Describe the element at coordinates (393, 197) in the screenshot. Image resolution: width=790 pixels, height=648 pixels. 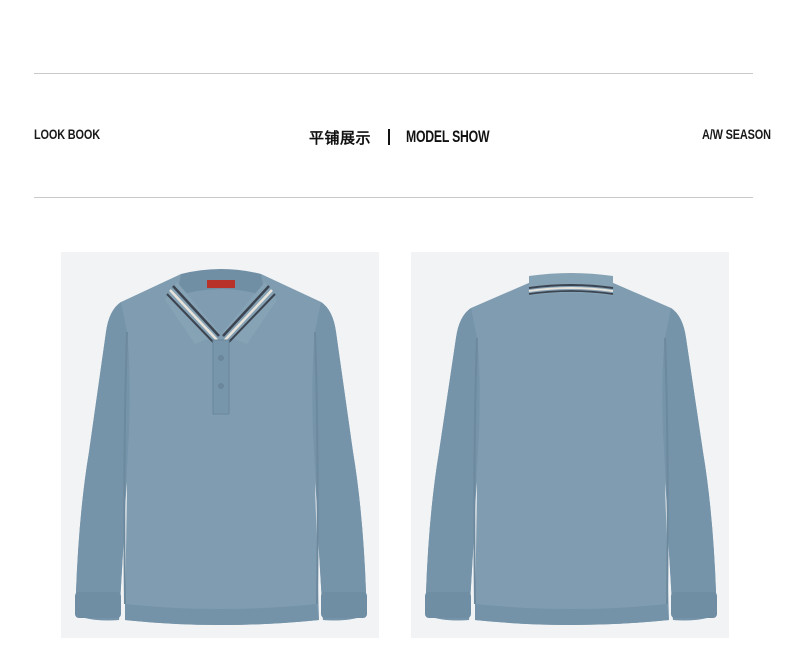
I see `bottom-divider-line` at that location.